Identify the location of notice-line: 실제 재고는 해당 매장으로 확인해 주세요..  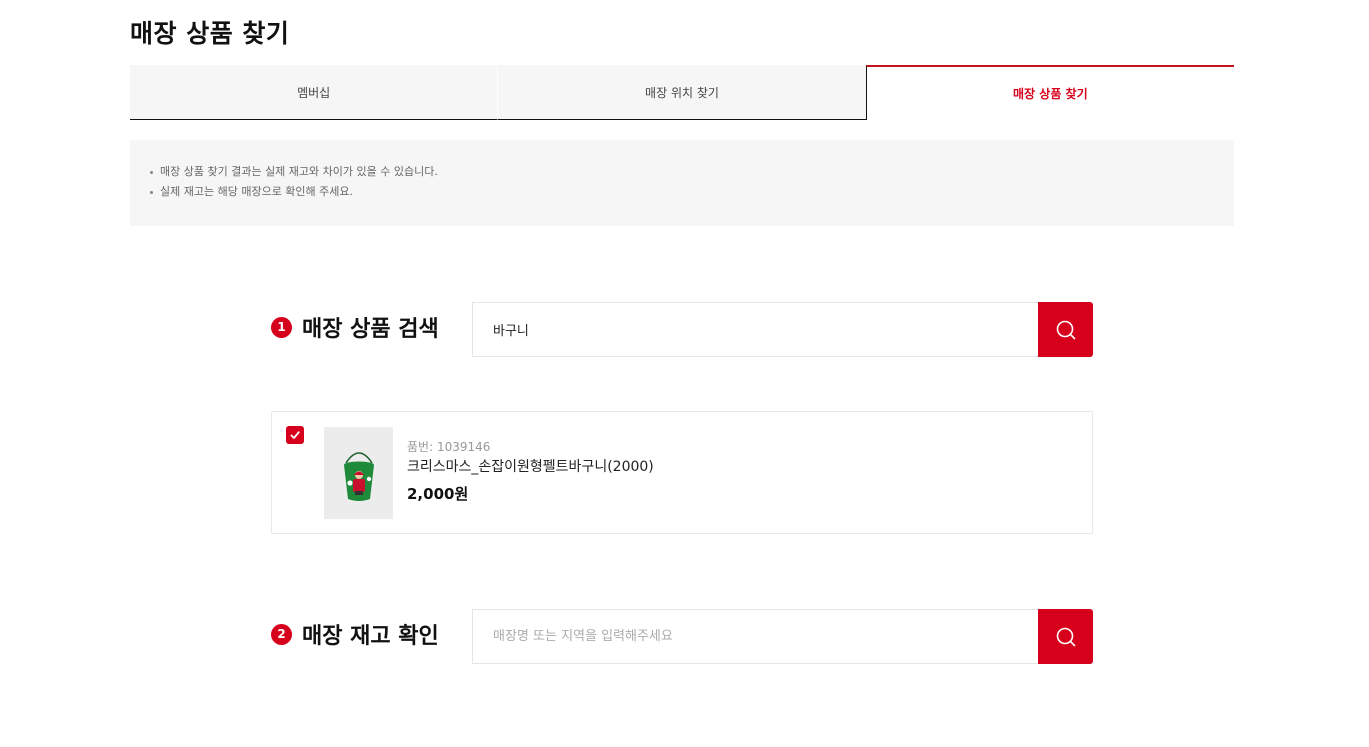
(692, 192).